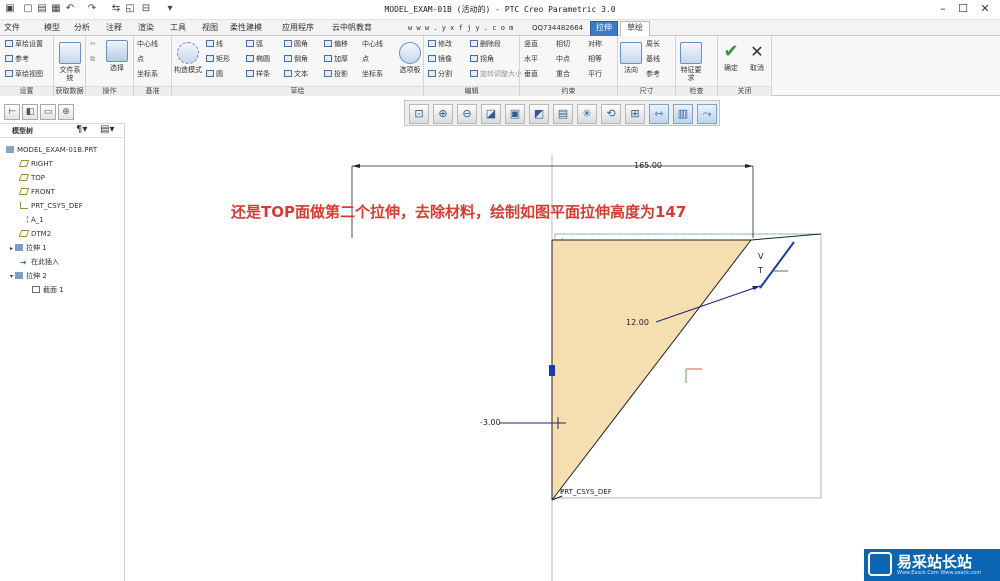  I want to click on corner-button: 拐角, so click(482, 59).